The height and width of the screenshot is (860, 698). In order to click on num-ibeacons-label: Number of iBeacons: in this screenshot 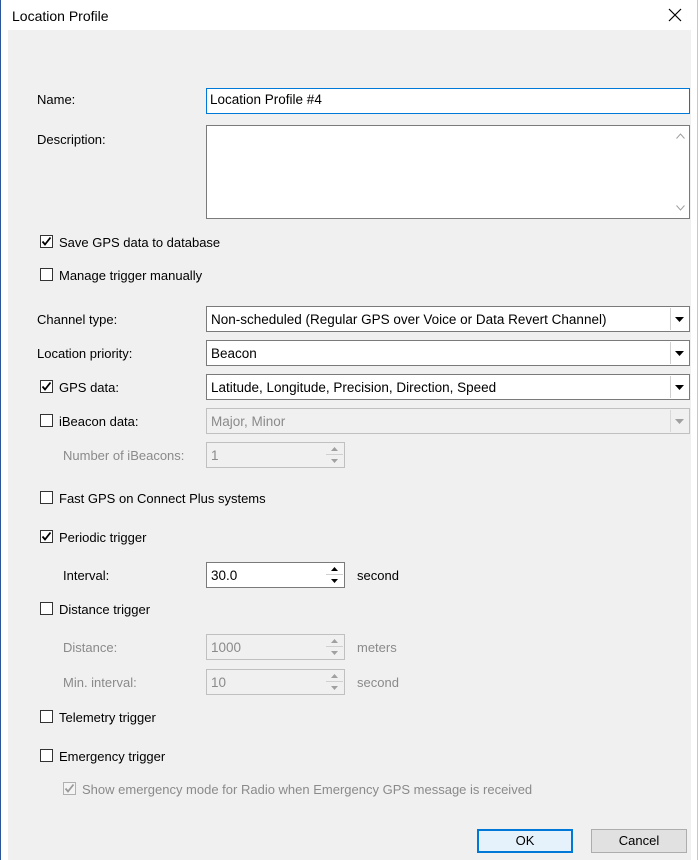, I will do `click(124, 455)`.